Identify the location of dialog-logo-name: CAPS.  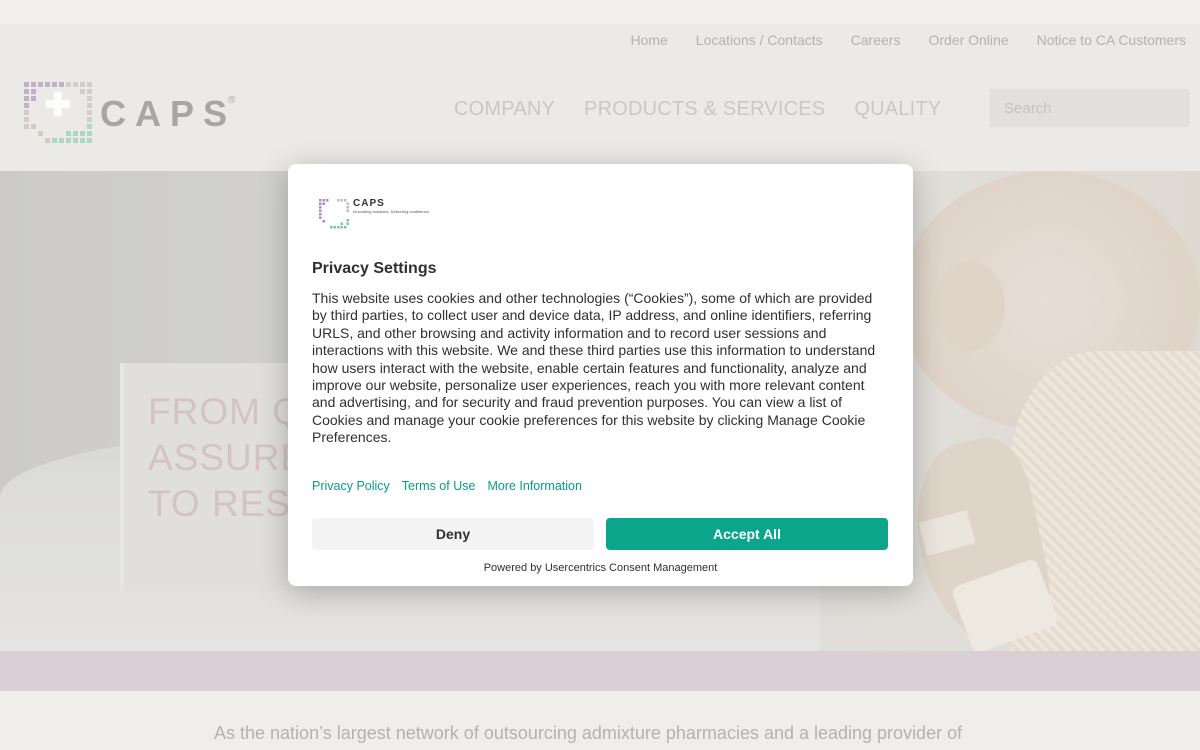
(369, 203).